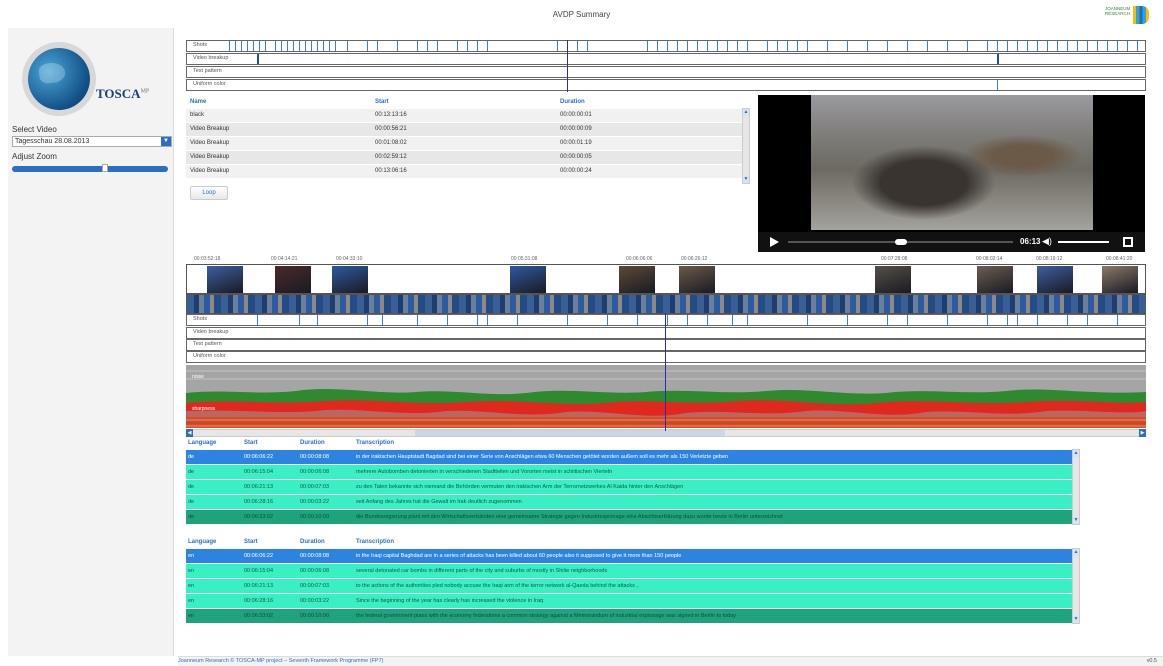 The width and height of the screenshot is (1163, 666). What do you see at coordinates (278, 102) in the screenshot?
I see `events-col-name: Name` at bounding box center [278, 102].